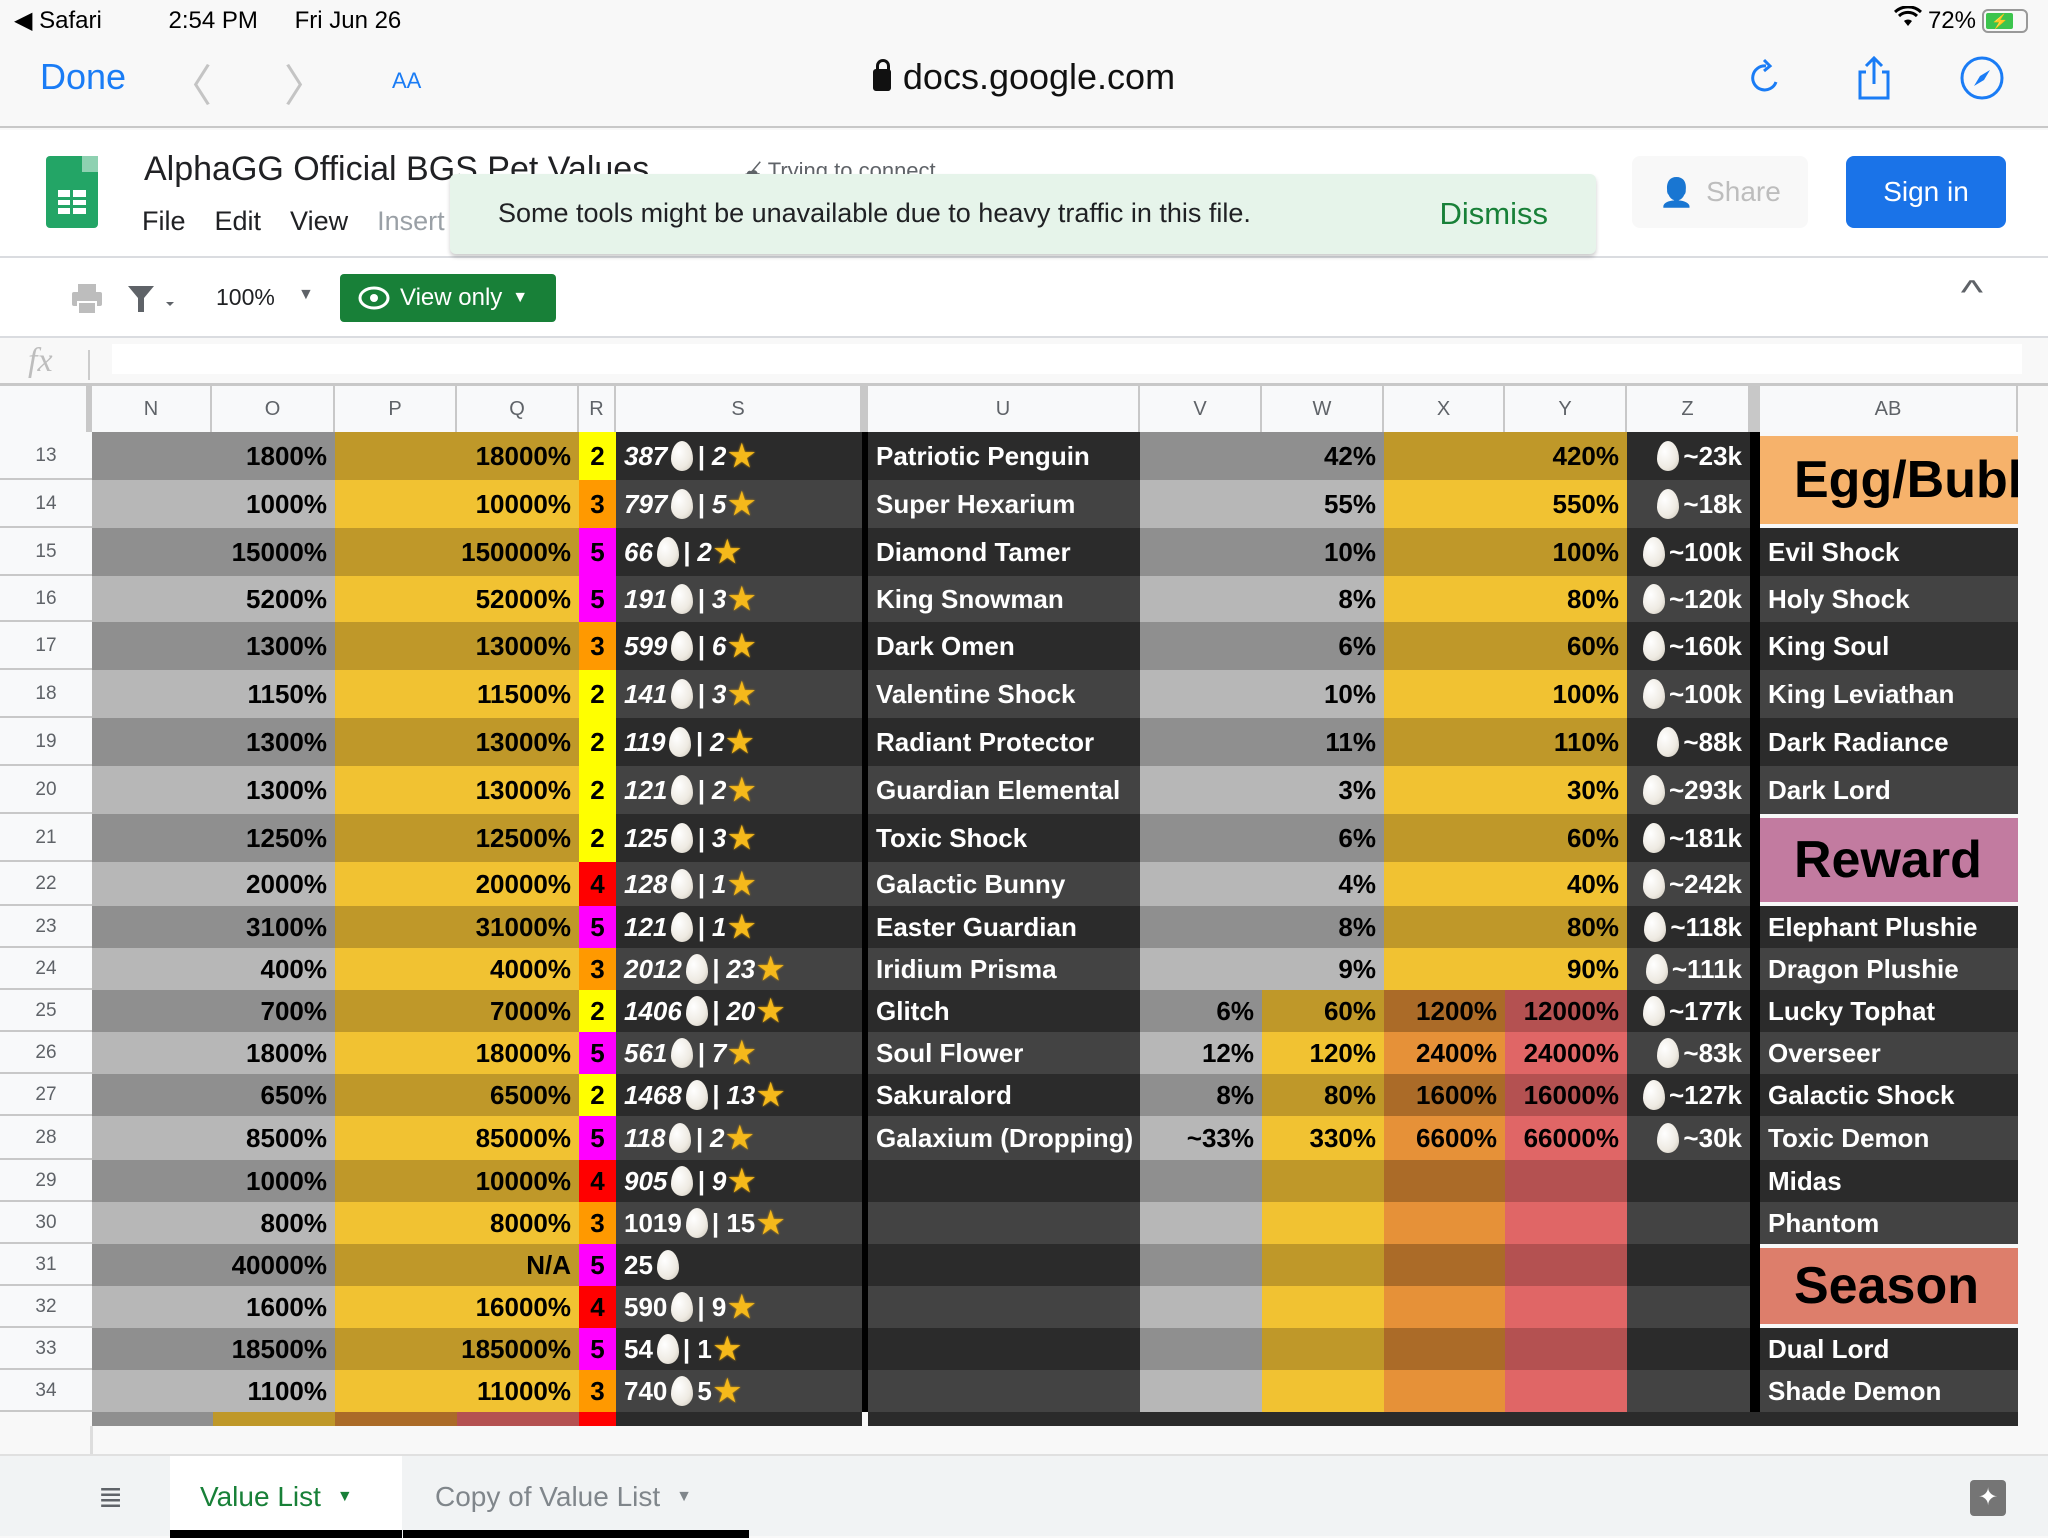 The width and height of the screenshot is (2048, 1538). I want to click on column-header-o: O, so click(273, 409).